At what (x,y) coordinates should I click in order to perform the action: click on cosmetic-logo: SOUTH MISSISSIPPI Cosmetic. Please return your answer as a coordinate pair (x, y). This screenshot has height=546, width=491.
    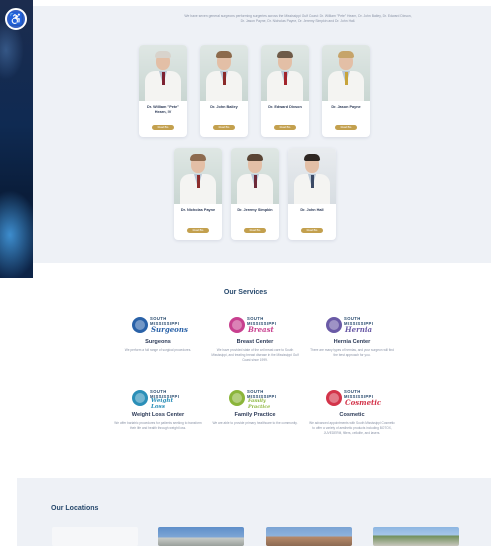
    Looking at the image, I should click on (354, 399).